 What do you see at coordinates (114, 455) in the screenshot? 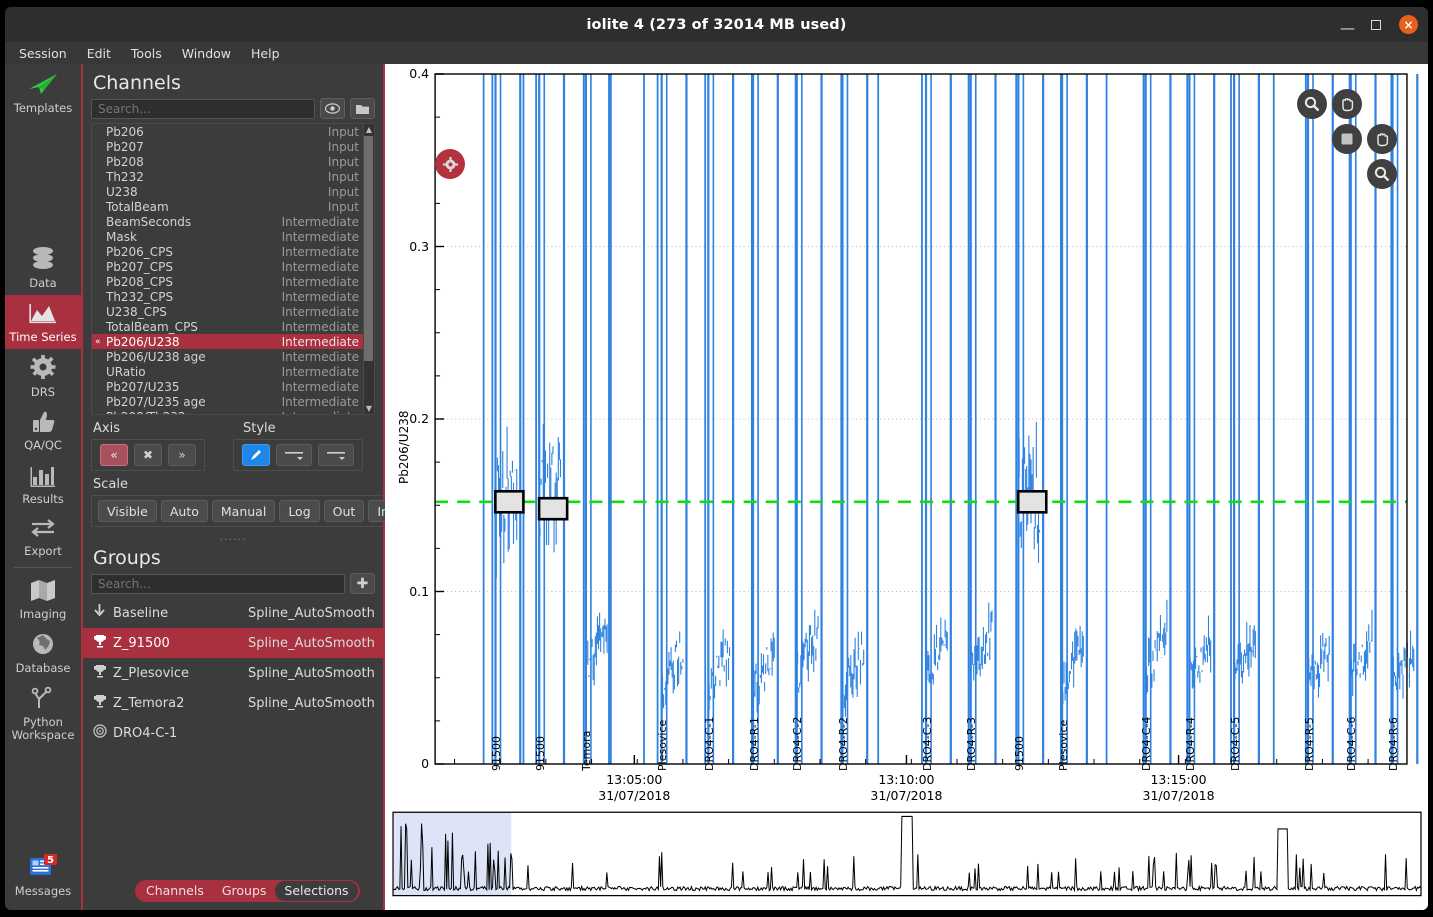
I see `axis-left-button: «` at bounding box center [114, 455].